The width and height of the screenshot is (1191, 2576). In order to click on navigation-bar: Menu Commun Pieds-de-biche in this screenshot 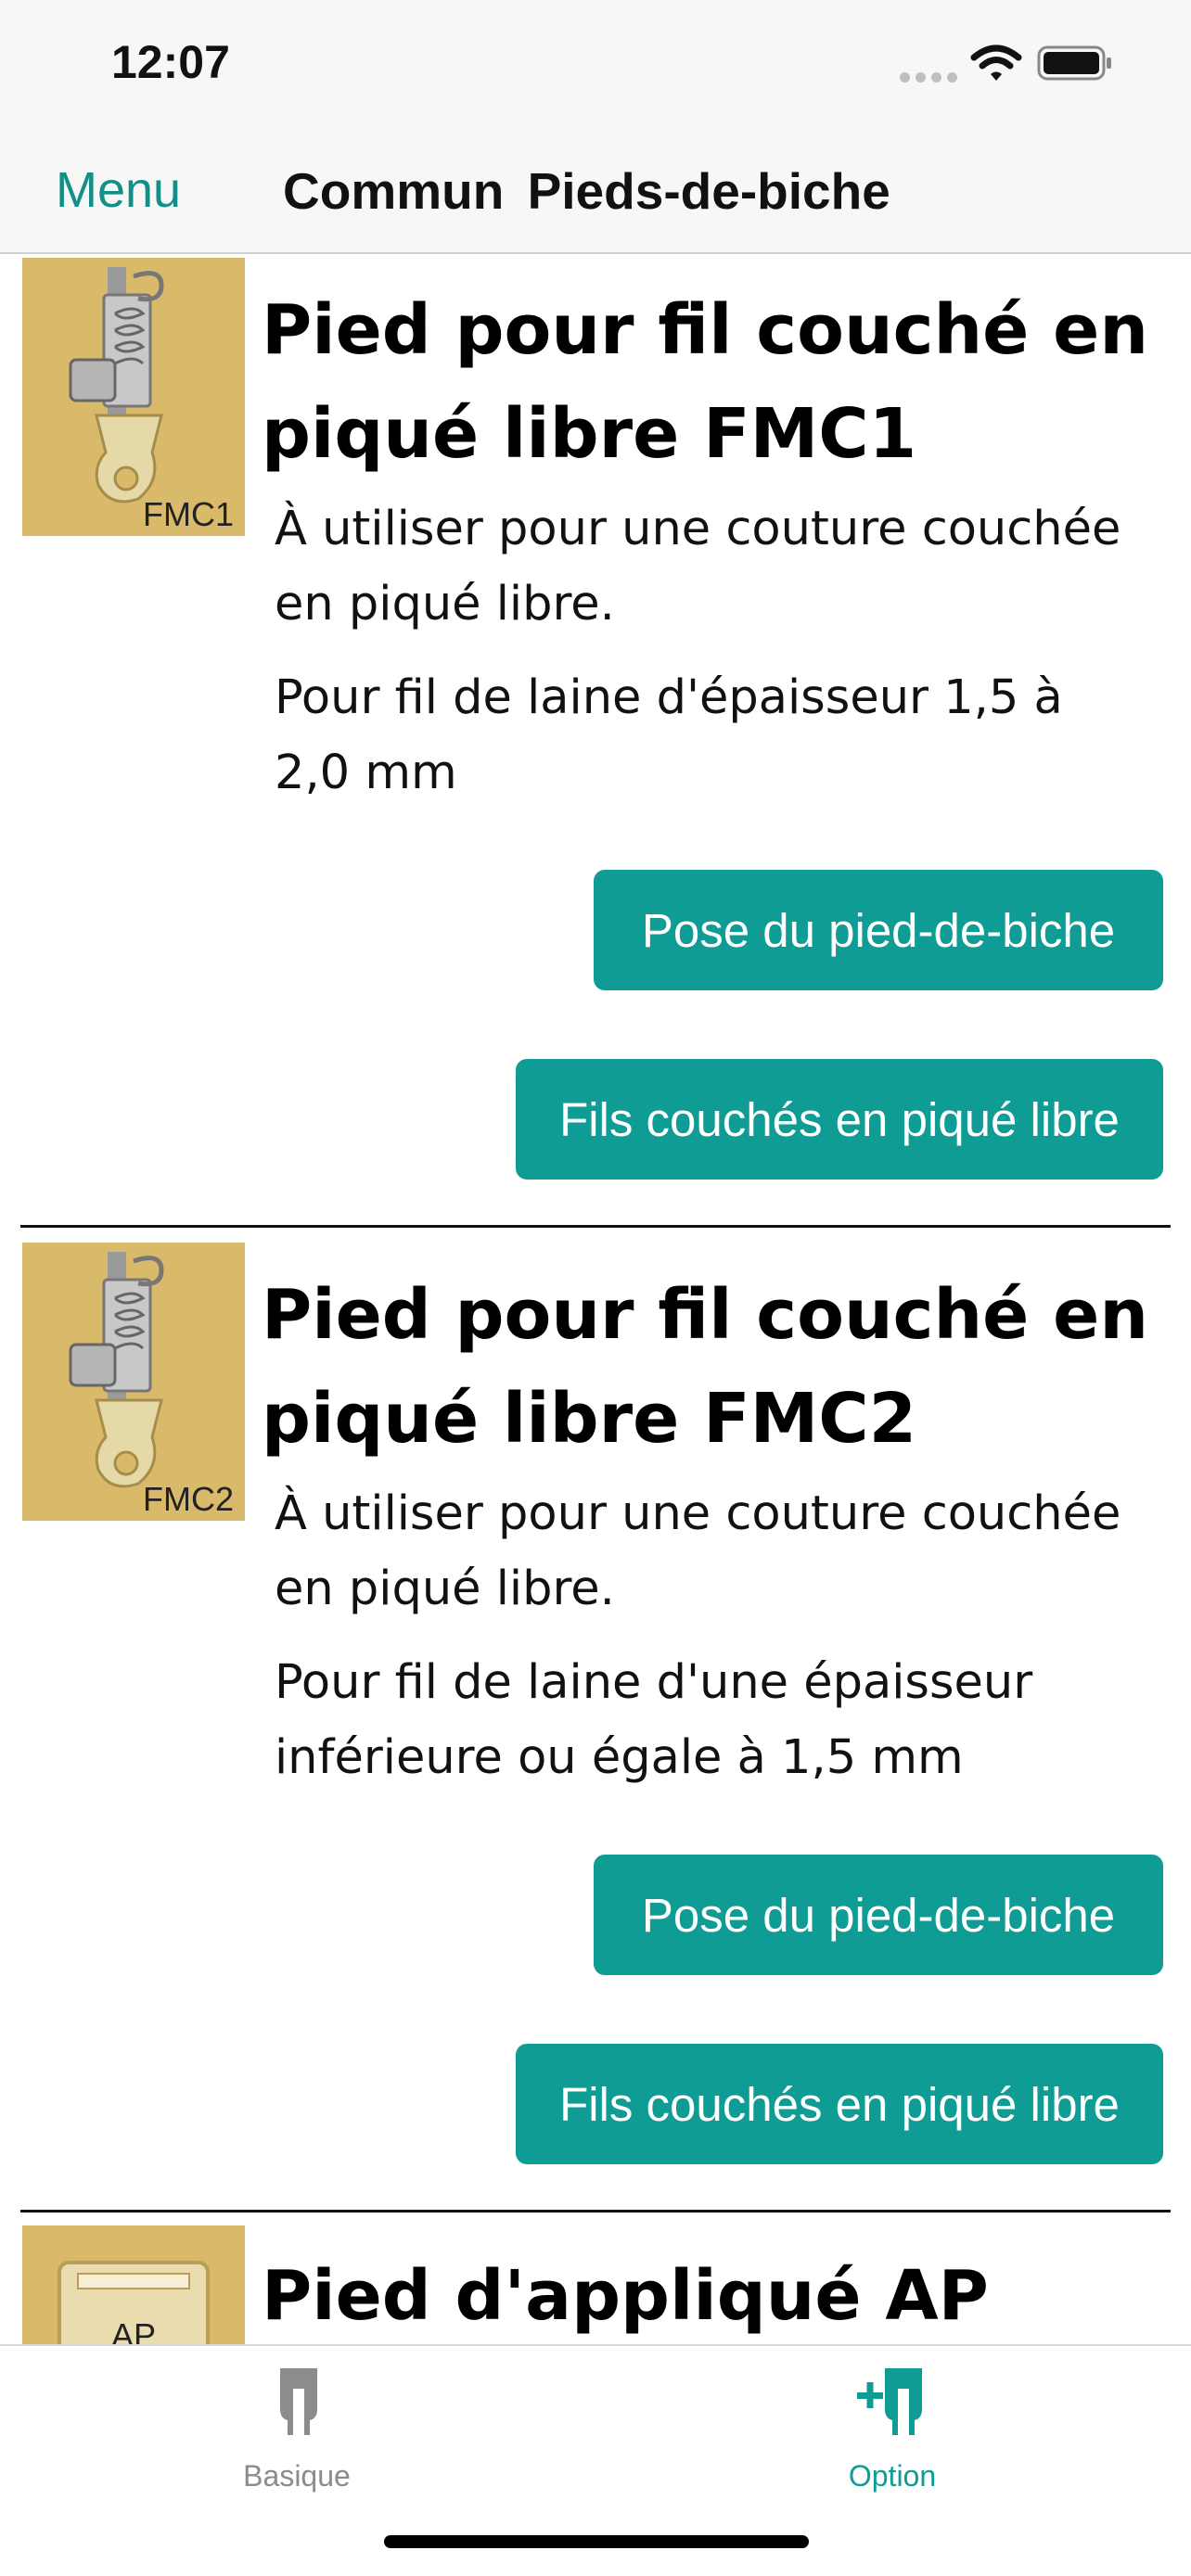, I will do `click(595, 192)`.